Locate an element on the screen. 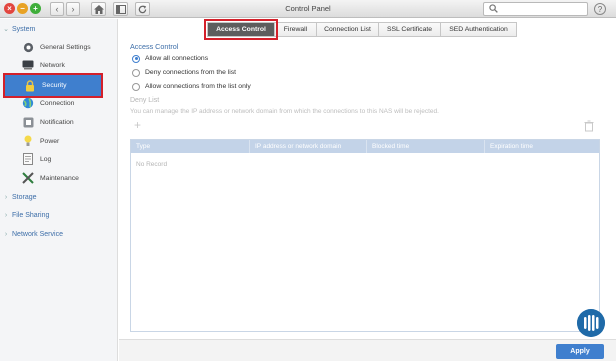  tools-icon is located at coordinates (28, 178).